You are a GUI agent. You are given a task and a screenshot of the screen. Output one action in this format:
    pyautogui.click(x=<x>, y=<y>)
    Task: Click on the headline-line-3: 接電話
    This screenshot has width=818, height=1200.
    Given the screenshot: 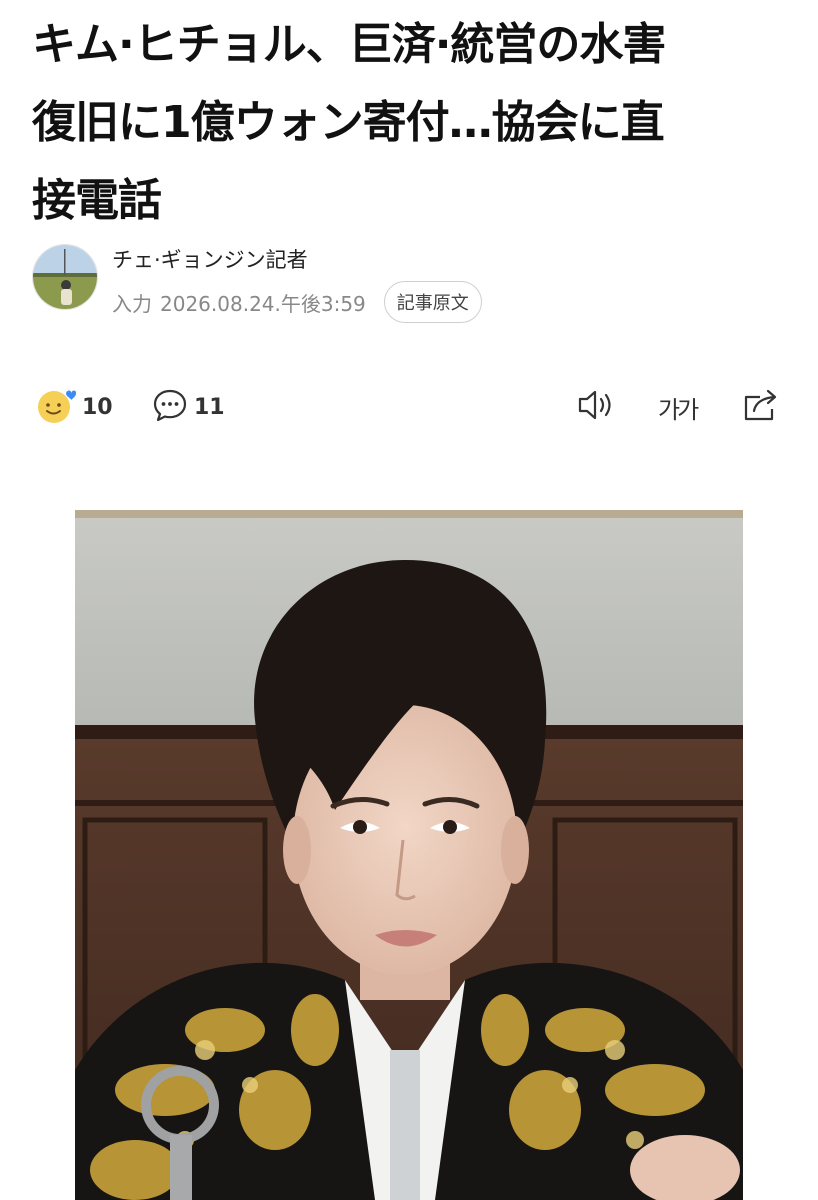 What is the action you would take?
    pyautogui.click(x=97, y=200)
    